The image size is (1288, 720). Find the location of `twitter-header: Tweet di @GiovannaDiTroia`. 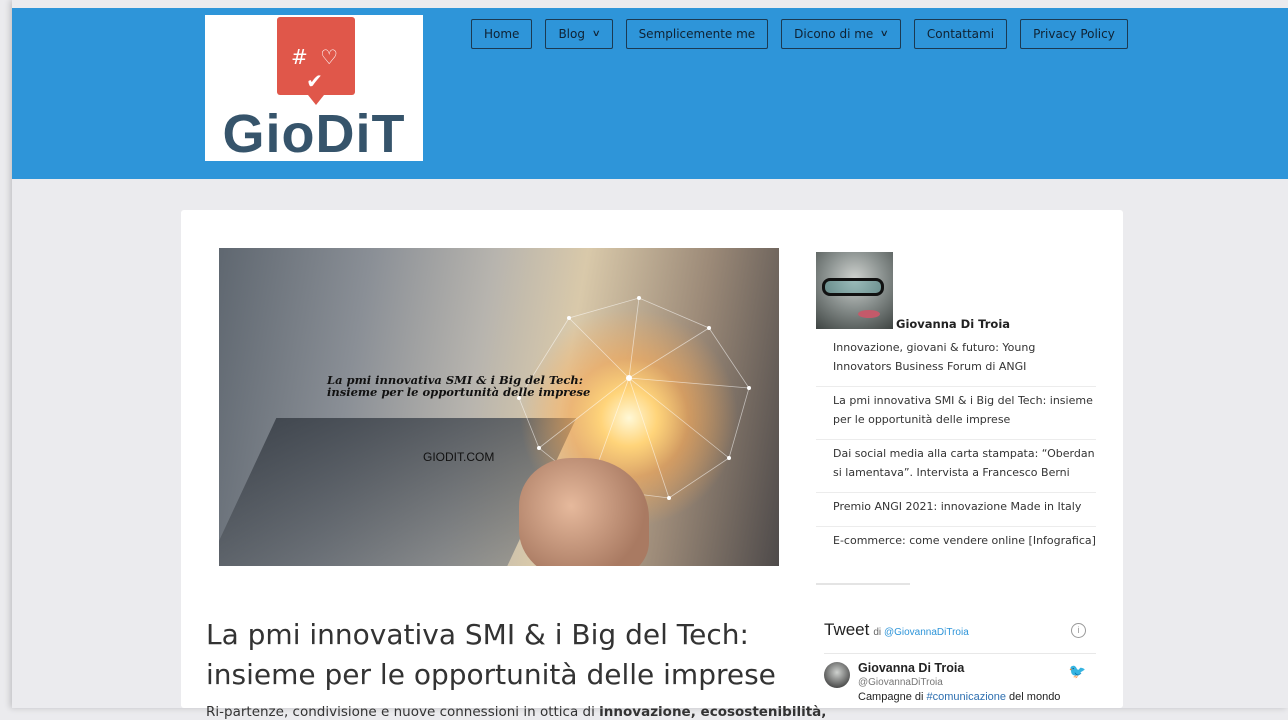

twitter-header: Tweet di @GiovannaDiTroia is located at coordinates (956, 630).